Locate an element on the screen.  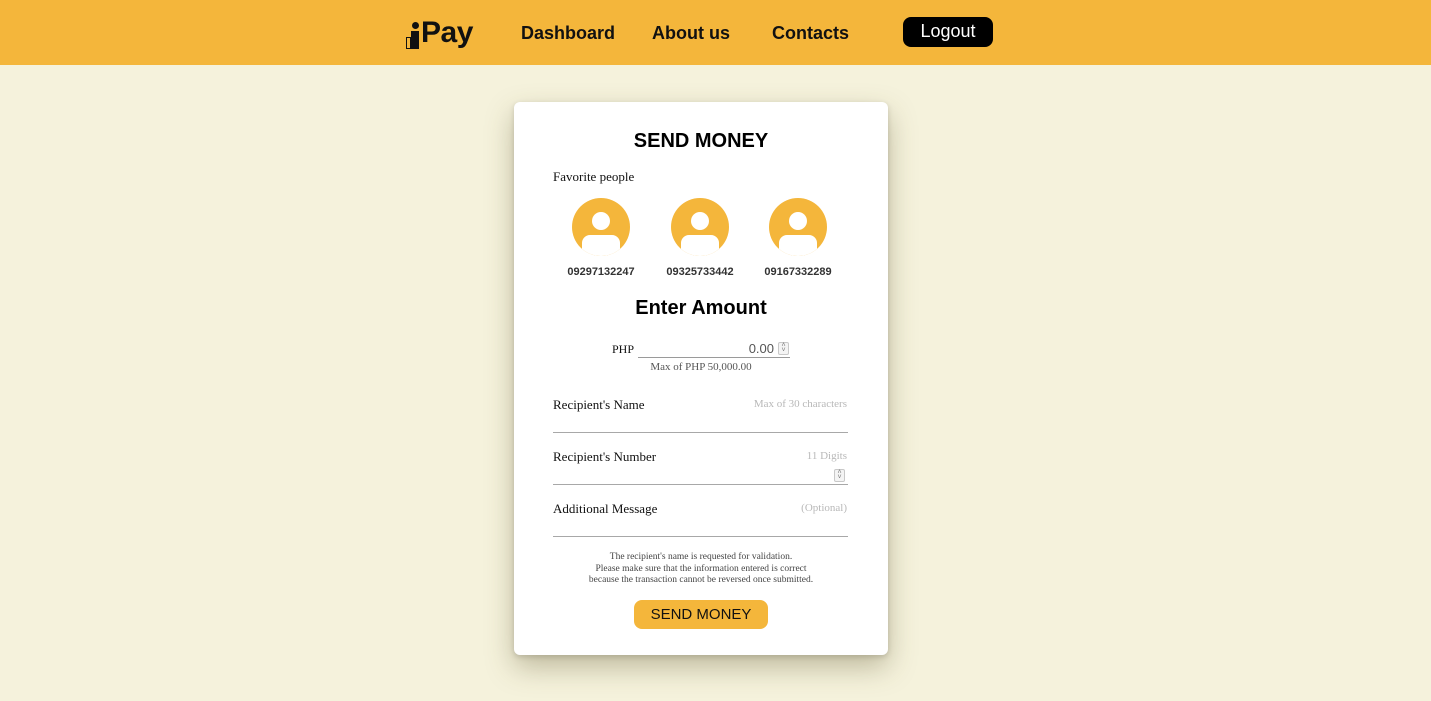
recipient-name-label: Recipient's Name is located at coordinates (599, 404).